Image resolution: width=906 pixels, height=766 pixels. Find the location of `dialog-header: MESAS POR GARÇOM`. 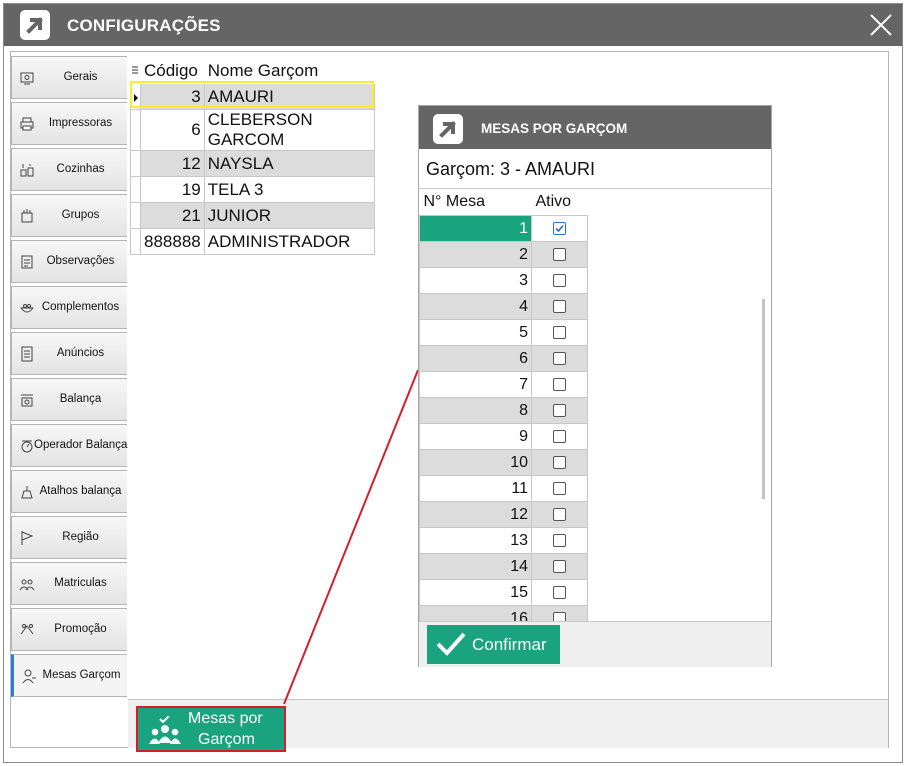

dialog-header: MESAS POR GARÇOM is located at coordinates (595, 127).